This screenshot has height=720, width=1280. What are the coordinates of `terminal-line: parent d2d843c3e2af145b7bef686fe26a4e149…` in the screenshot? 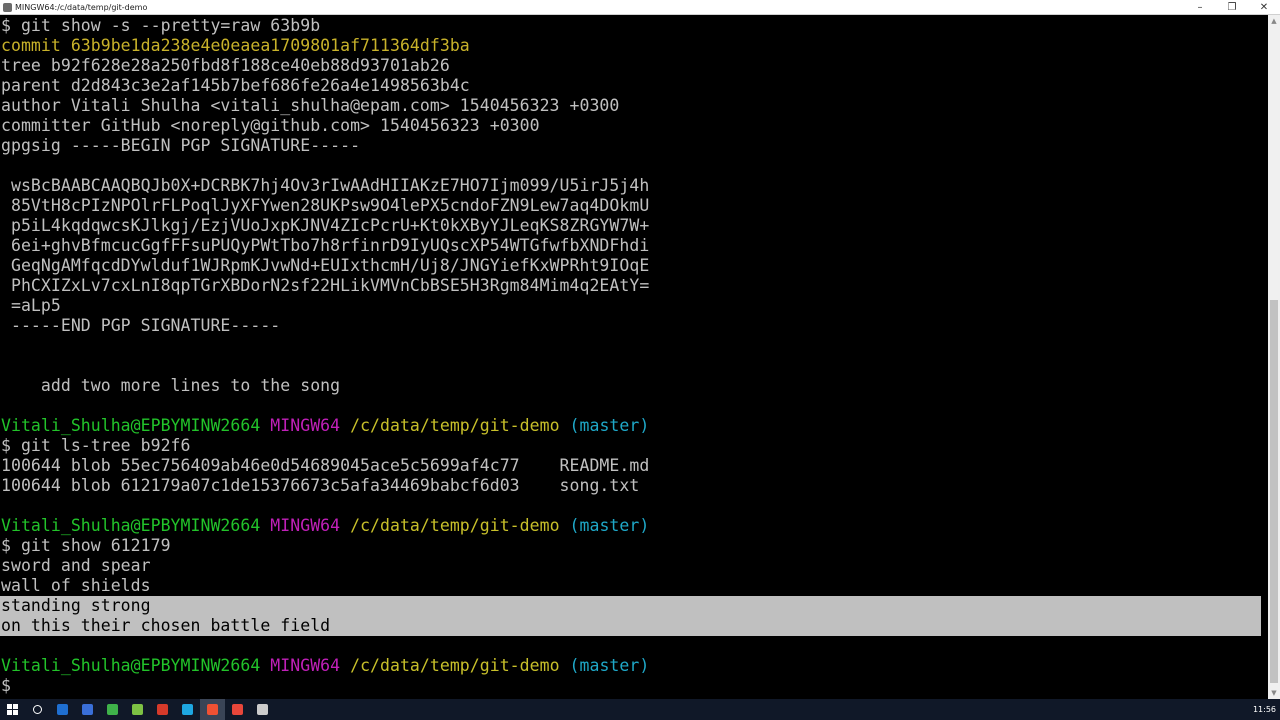 It's located at (235, 86).